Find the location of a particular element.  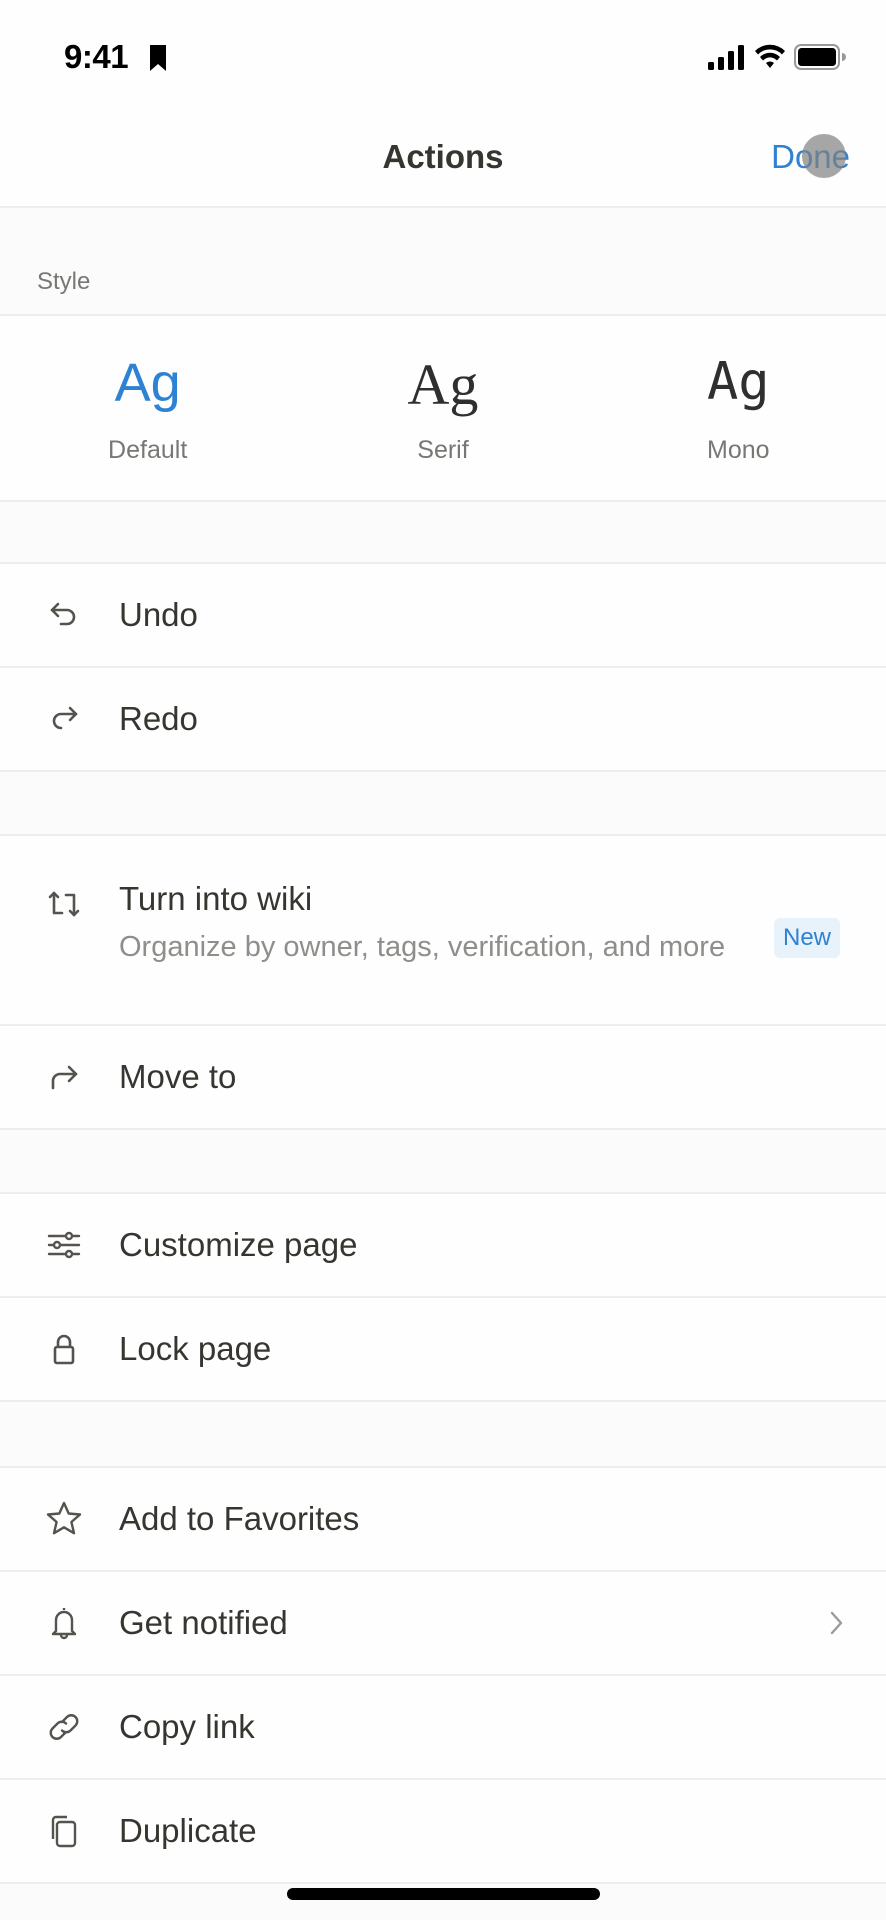

battery-icon is located at coordinates (820, 57).